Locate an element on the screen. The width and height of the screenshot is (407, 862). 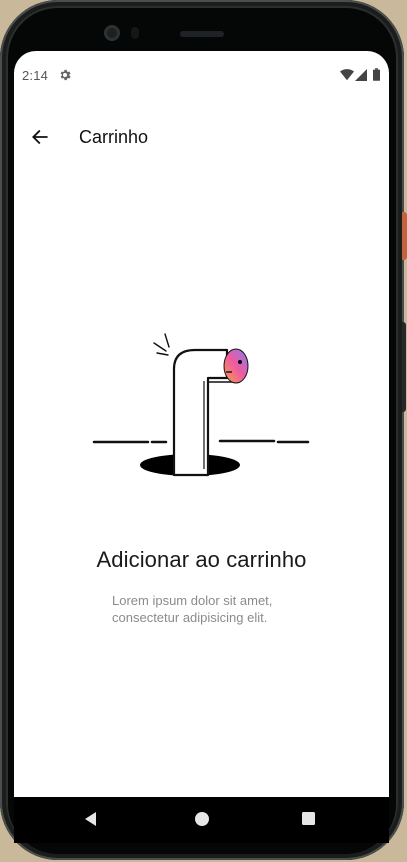
battery-icon is located at coordinates (376, 74).